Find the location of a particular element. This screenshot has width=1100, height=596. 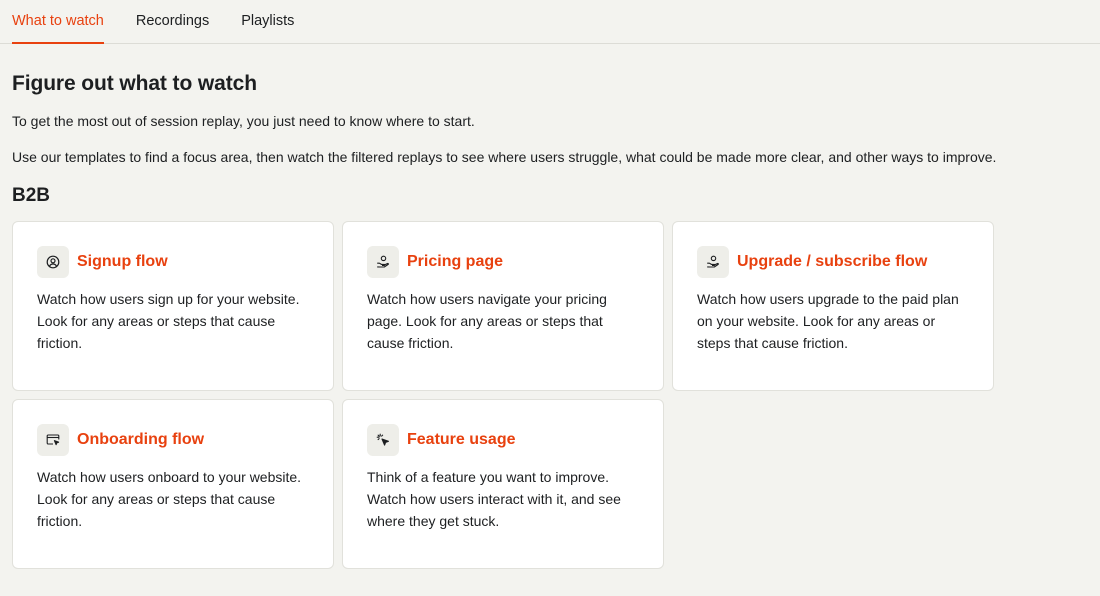

card-title: Pricing page is located at coordinates (455, 262).